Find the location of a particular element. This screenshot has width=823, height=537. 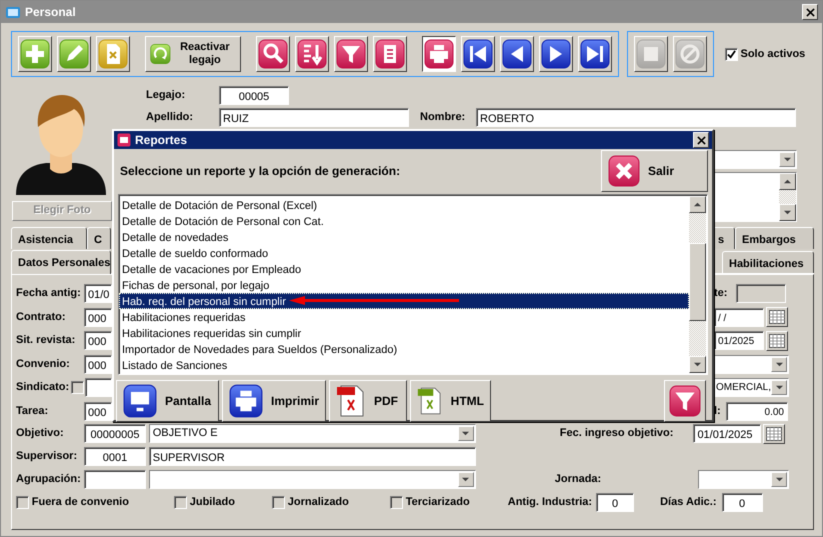

sort-button is located at coordinates (312, 54).